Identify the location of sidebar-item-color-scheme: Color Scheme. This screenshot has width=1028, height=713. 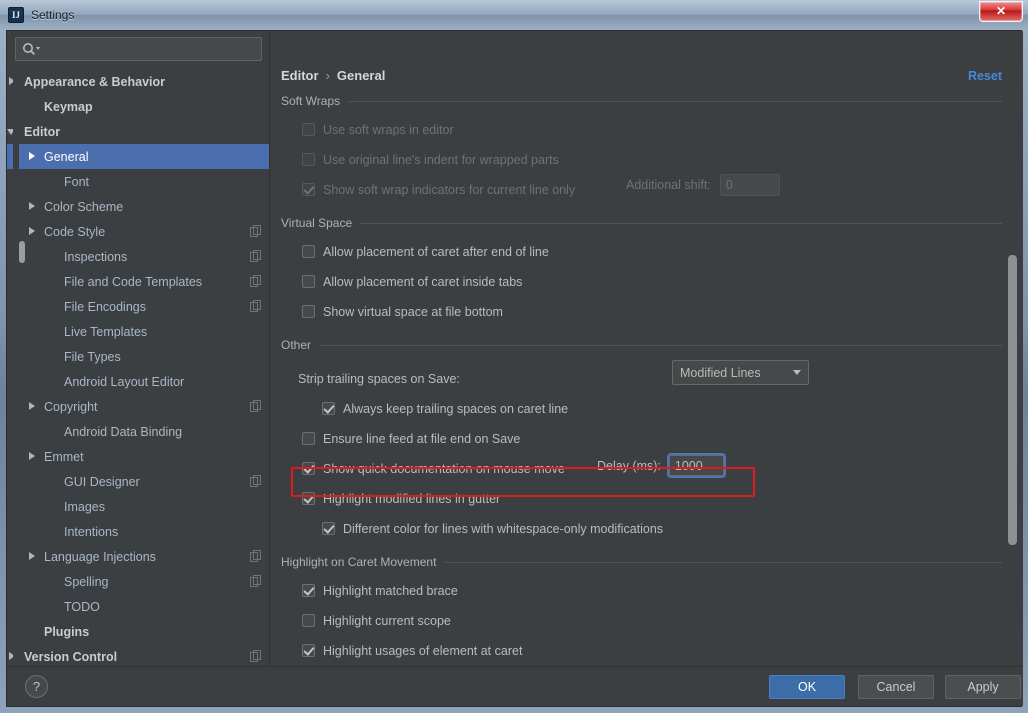
(138, 206).